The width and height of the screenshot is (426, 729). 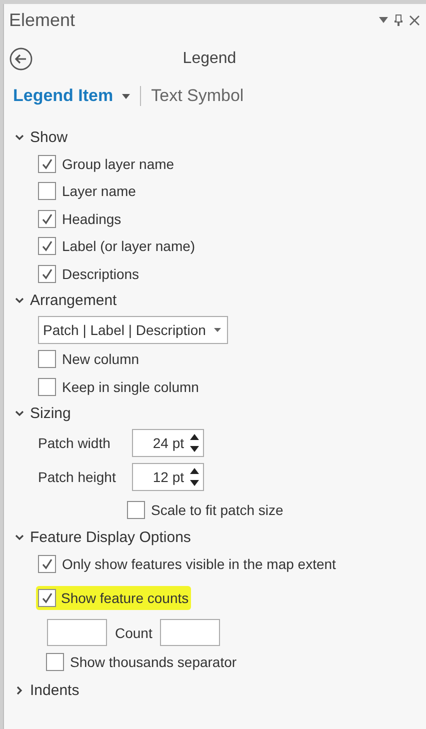 I want to click on field-label: Count, so click(x=133, y=632).